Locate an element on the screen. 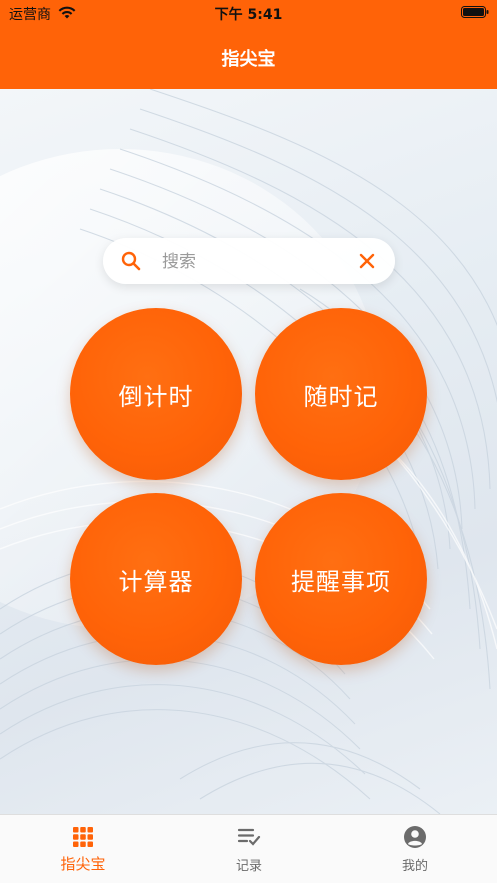 This screenshot has height=883, width=497. calculator-label: 计算器 is located at coordinates (156, 581).